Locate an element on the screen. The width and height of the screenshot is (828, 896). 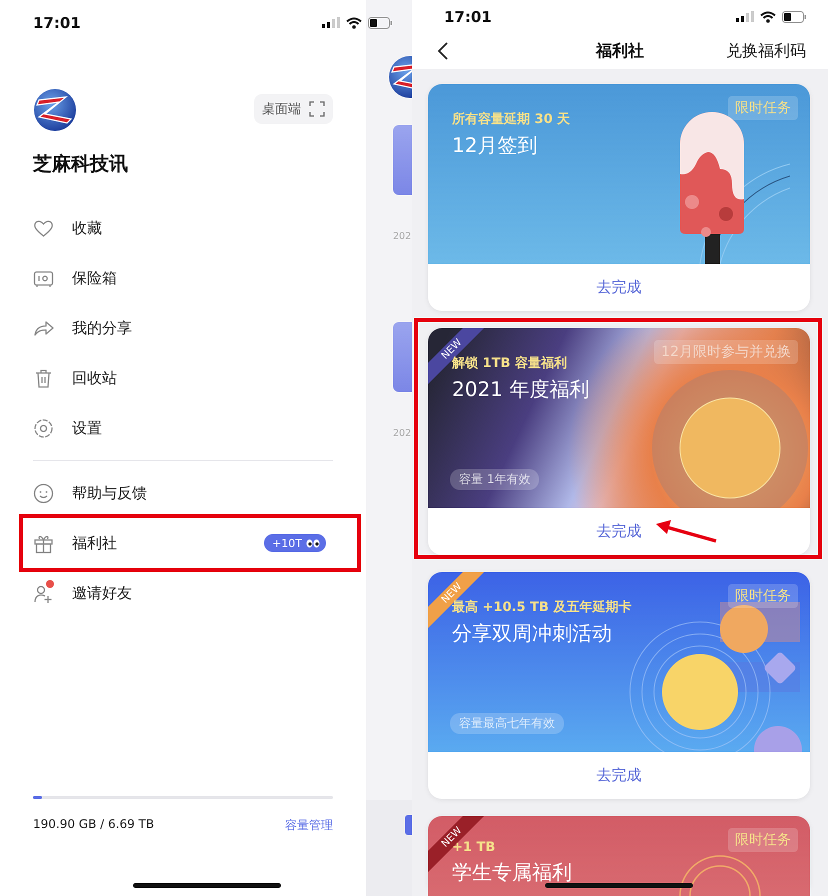
storage-usage: 190.90 GB / 6.69 TB is located at coordinates (93, 825).